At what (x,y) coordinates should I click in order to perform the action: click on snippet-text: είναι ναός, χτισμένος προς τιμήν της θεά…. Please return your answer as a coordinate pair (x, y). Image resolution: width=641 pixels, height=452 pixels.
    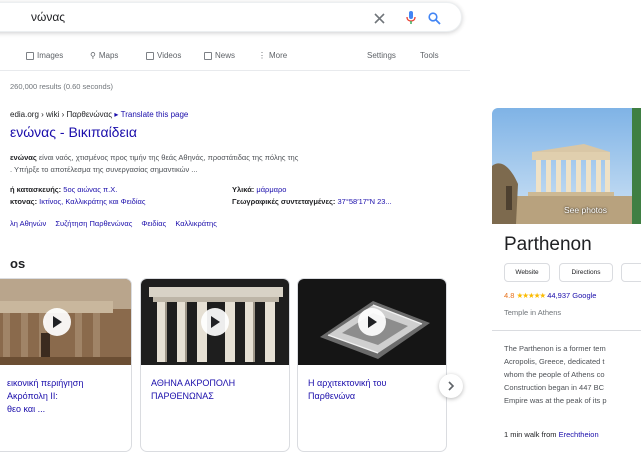
    Looking at the image, I should click on (167, 157).